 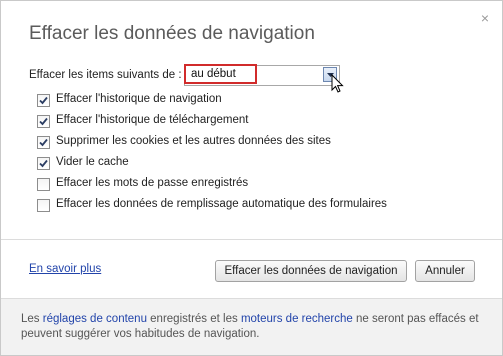 I want to click on divider, so click(x=251, y=239).